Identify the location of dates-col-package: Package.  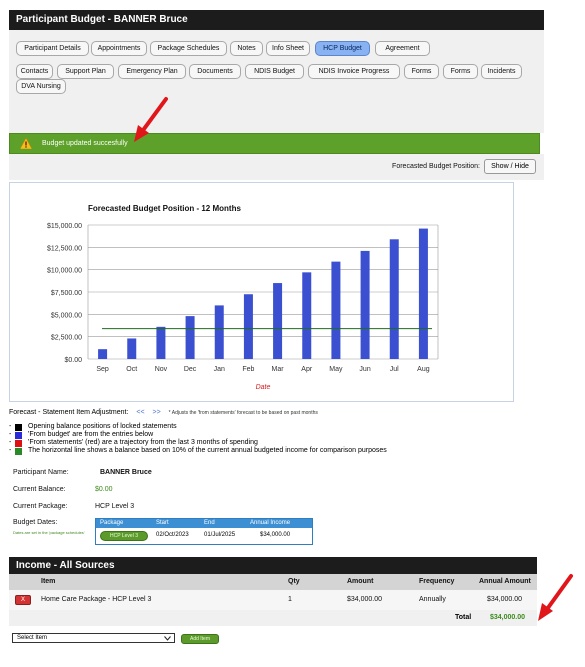
(112, 523).